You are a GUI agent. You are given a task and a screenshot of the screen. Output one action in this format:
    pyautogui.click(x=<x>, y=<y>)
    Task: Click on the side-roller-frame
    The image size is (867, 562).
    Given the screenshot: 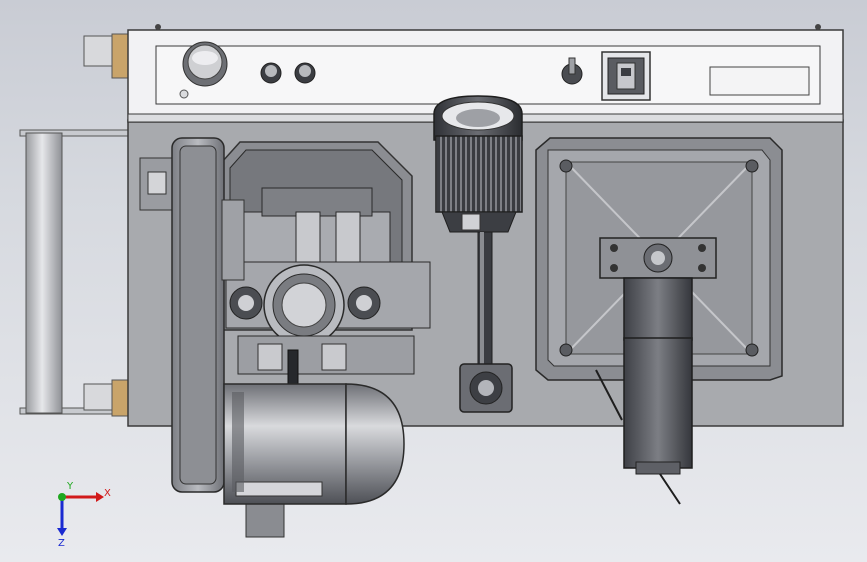 What is the action you would take?
    pyautogui.click(x=77, y=225)
    